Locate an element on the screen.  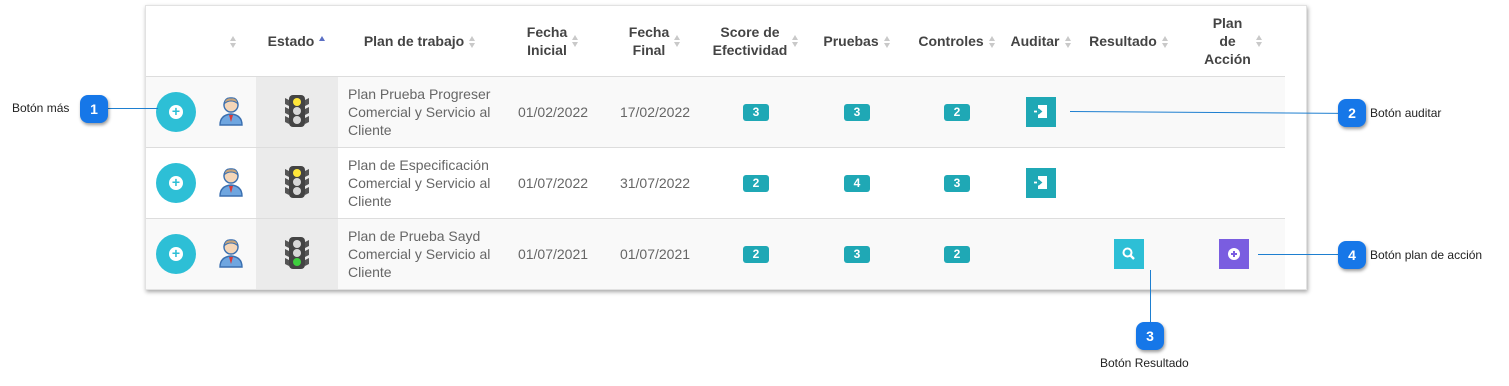
plan-accion-button is located at coordinates (1233, 254).